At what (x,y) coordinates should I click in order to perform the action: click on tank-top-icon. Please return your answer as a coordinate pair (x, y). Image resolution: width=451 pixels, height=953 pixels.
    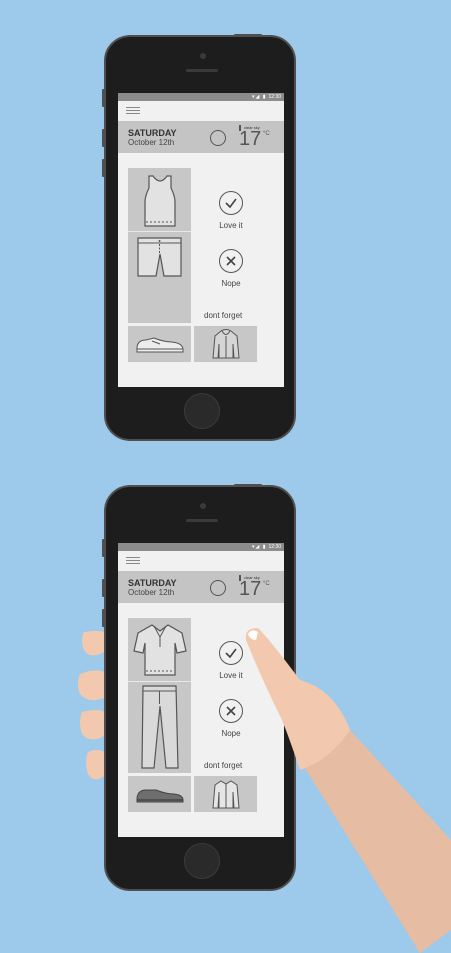
    Looking at the image, I should click on (159, 200).